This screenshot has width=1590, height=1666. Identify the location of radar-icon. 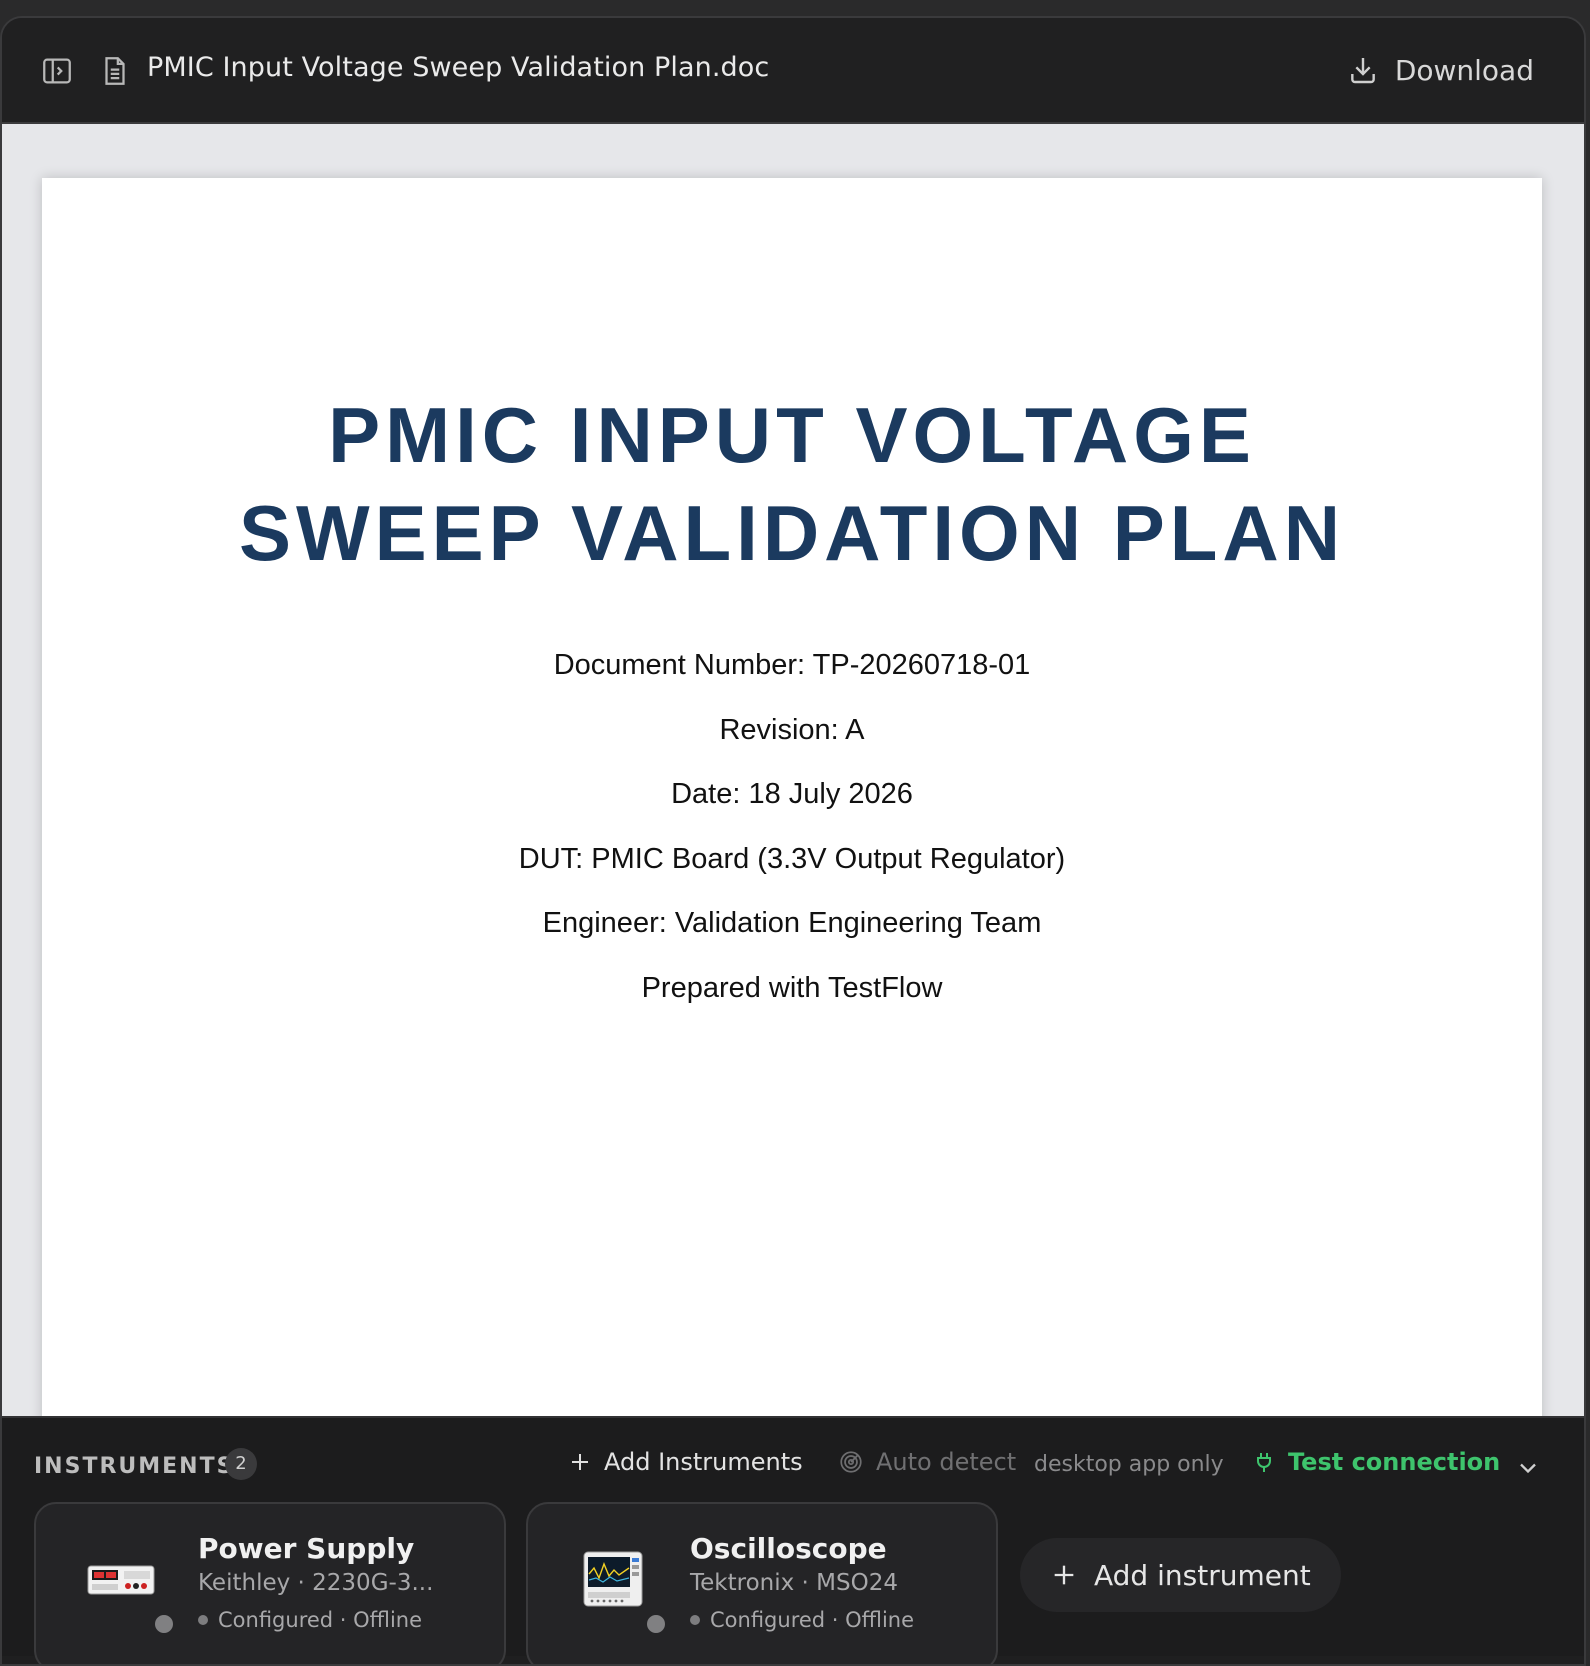
(851, 1462).